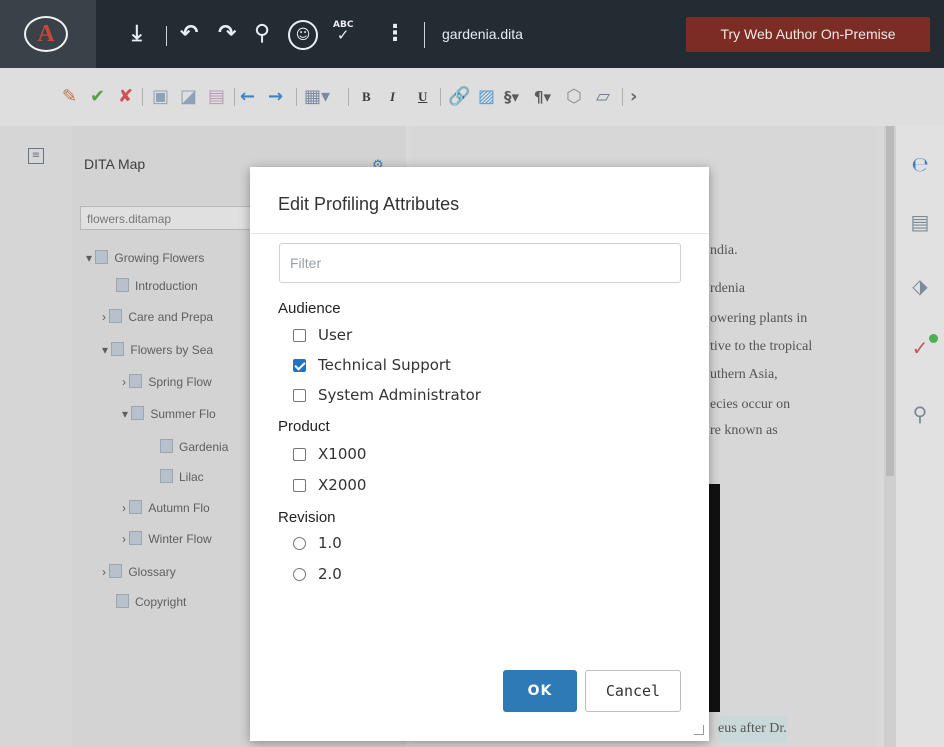 The image size is (944, 747). I want to click on italic-icon: I, so click(392, 97).